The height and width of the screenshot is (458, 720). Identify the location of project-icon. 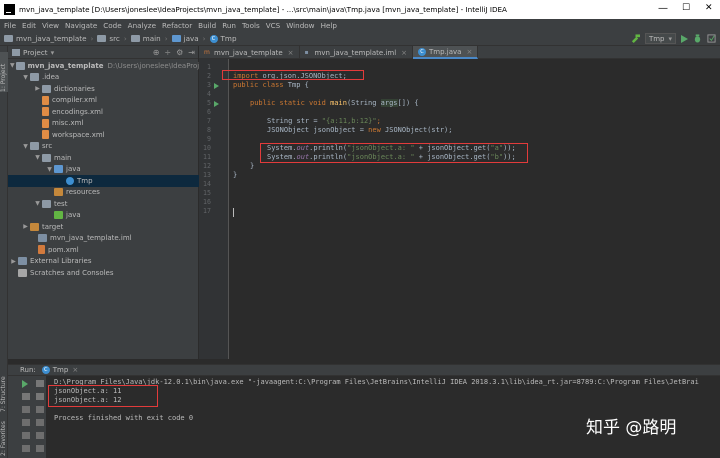
(16, 52).